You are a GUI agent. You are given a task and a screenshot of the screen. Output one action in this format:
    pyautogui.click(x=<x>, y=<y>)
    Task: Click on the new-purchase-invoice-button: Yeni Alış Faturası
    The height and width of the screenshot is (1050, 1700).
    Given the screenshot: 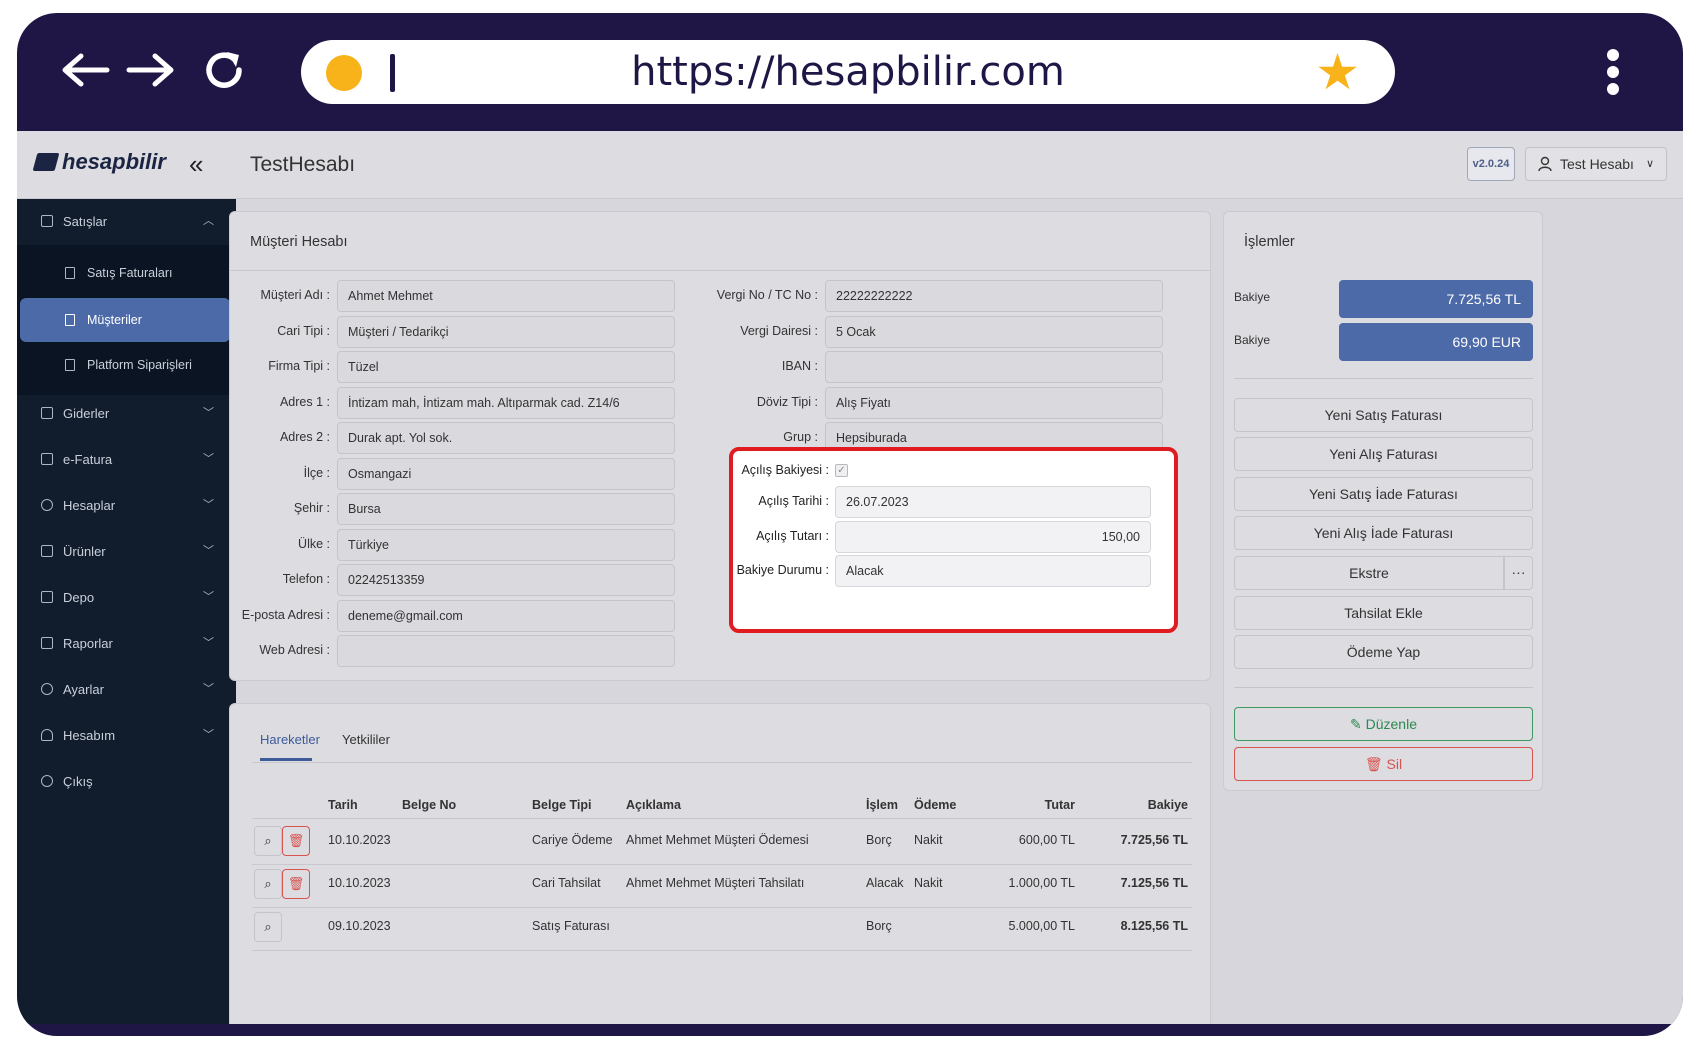 What is the action you would take?
    pyautogui.click(x=1383, y=454)
    